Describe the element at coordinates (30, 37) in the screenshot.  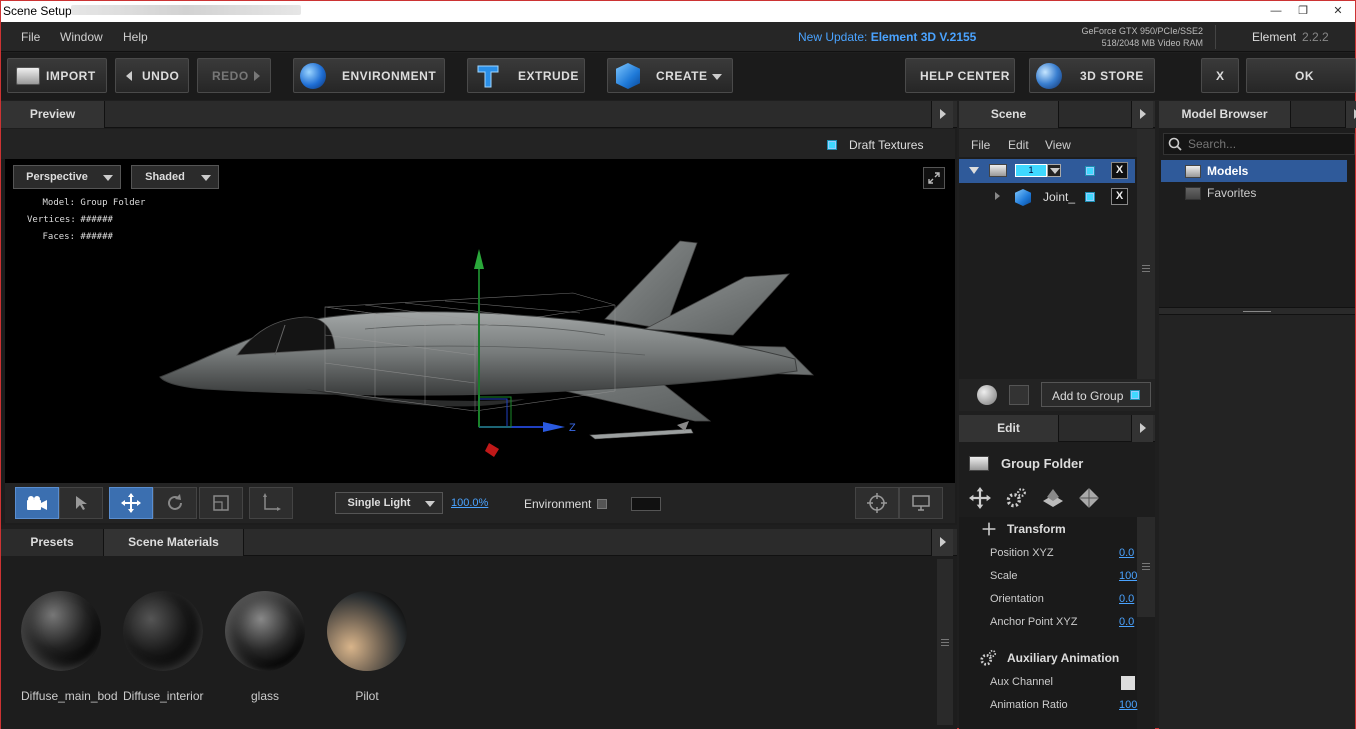
I see `menu-file: File` at that location.